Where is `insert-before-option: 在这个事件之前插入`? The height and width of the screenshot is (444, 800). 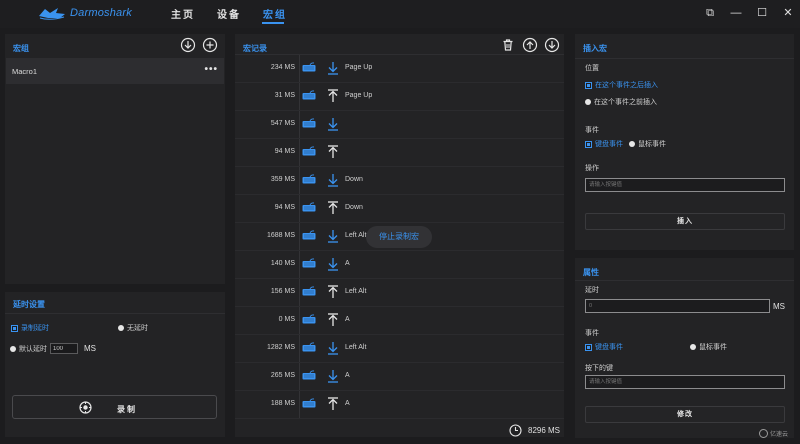
insert-before-option: 在这个事件之前插入 is located at coordinates (621, 102).